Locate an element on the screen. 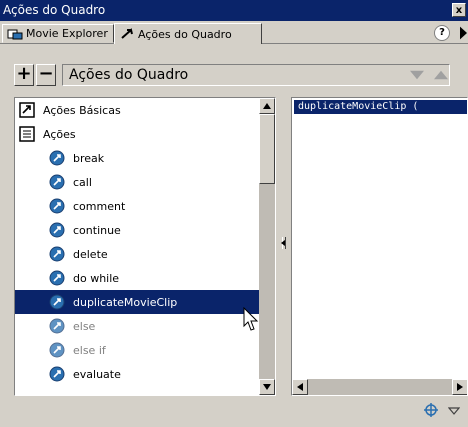  tab-acoes-do-quadro-label: Ações do Quadro is located at coordinates (185, 34).